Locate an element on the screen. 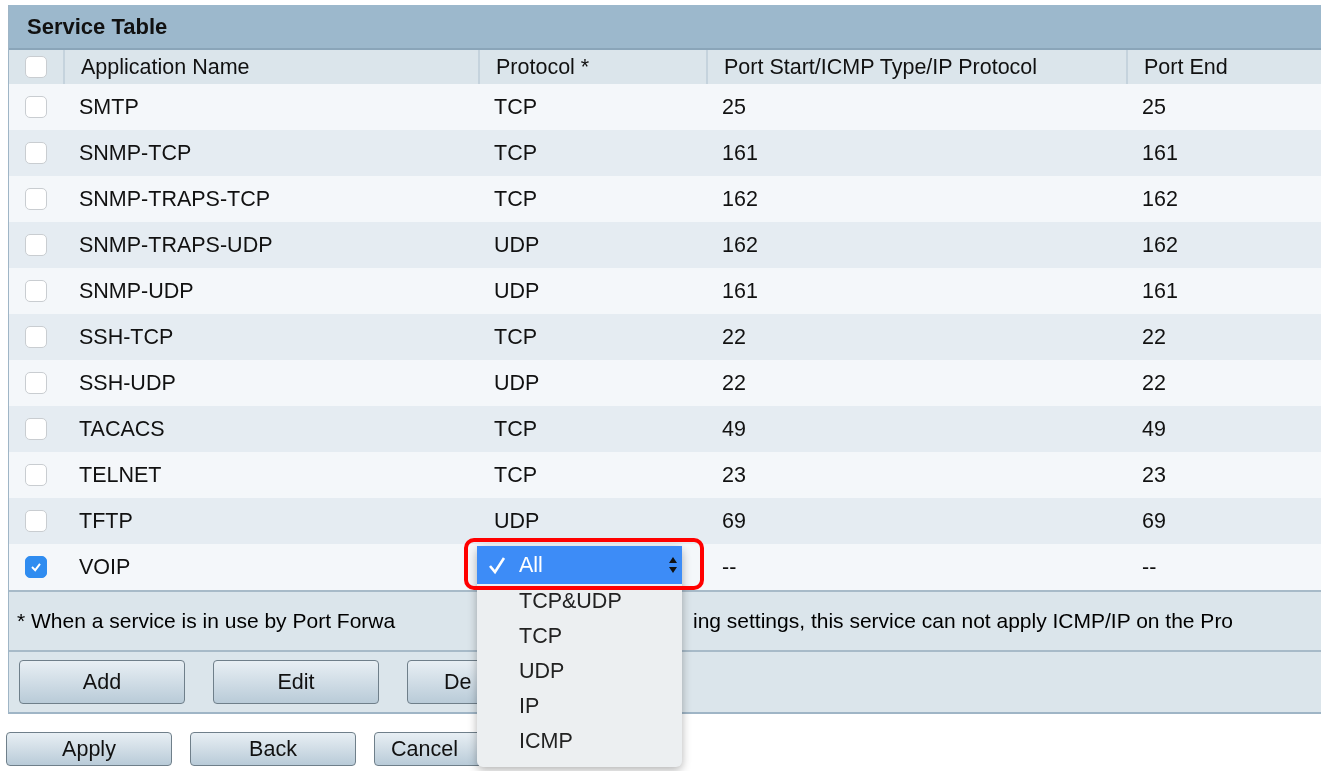  table-cell: SNMP-TCP is located at coordinates (135, 152).